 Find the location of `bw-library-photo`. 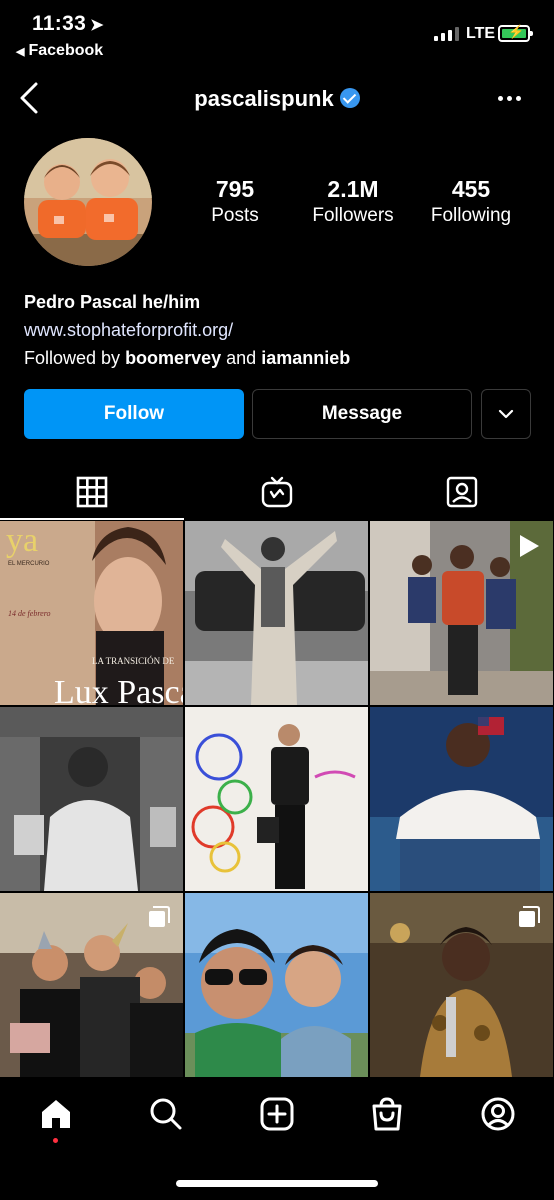

bw-library-photo is located at coordinates (91, 799).